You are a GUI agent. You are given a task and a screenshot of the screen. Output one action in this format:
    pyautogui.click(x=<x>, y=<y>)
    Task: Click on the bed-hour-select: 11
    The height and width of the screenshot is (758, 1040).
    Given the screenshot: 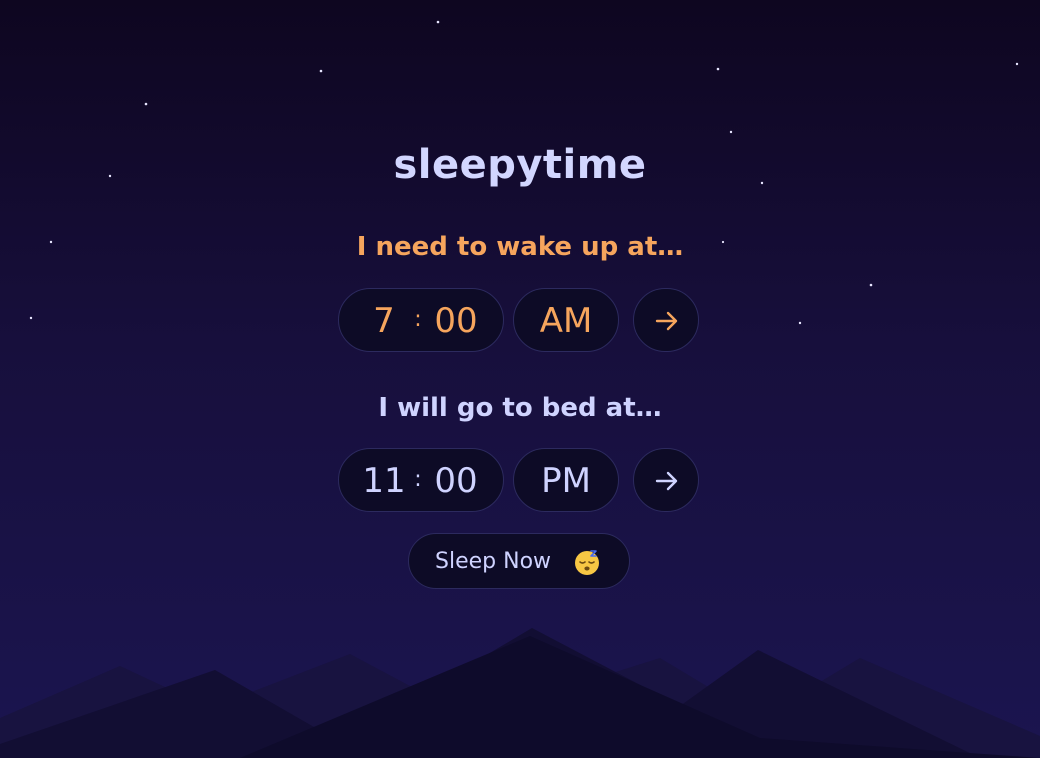 What is the action you would take?
    pyautogui.click(x=384, y=481)
    